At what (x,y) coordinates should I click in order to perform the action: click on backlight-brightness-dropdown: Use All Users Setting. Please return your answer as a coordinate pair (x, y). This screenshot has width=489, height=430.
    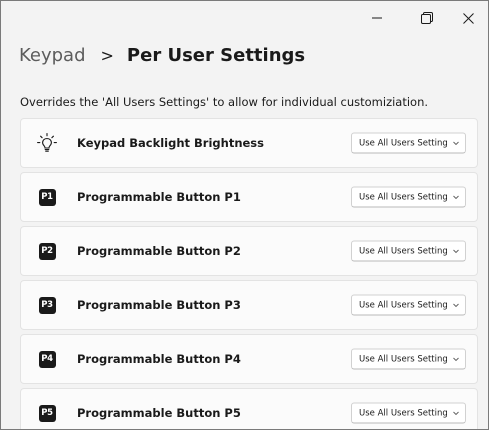
    Looking at the image, I should click on (408, 143).